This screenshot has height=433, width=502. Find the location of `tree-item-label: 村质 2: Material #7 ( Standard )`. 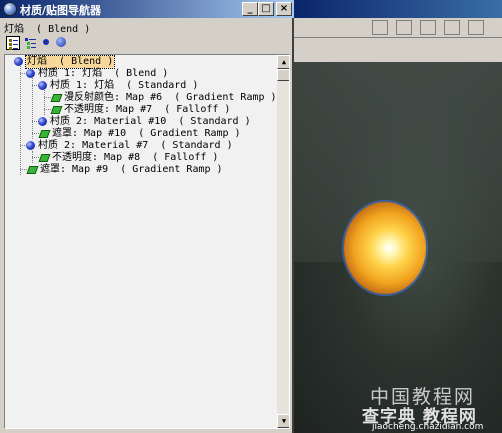

tree-item-label: 村质 2: Material #7 ( Standard ) is located at coordinates (135, 145).